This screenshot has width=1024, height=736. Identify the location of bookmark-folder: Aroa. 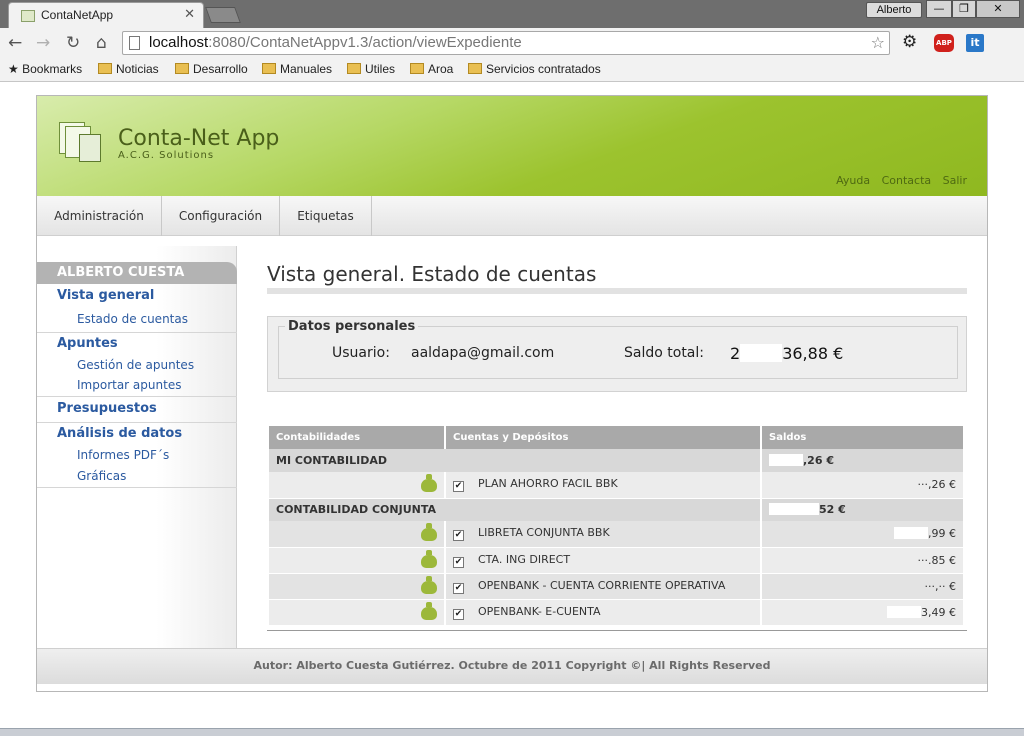
(431, 69).